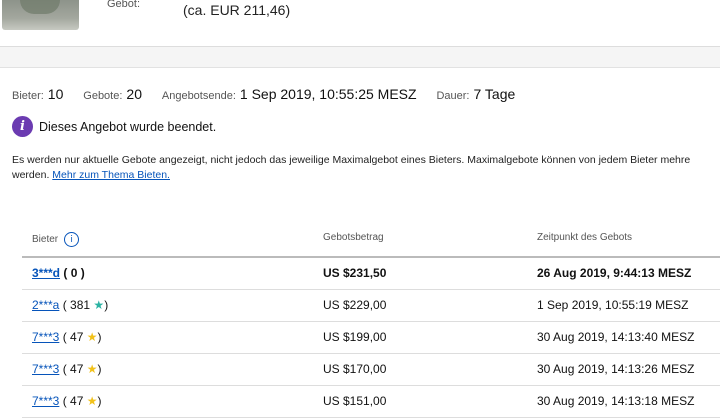 Image resolution: width=720 pixels, height=418 pixels. Describe the element at coordinates (80, 305) in the screenshot. I see `feedback-score: 381` at that location.